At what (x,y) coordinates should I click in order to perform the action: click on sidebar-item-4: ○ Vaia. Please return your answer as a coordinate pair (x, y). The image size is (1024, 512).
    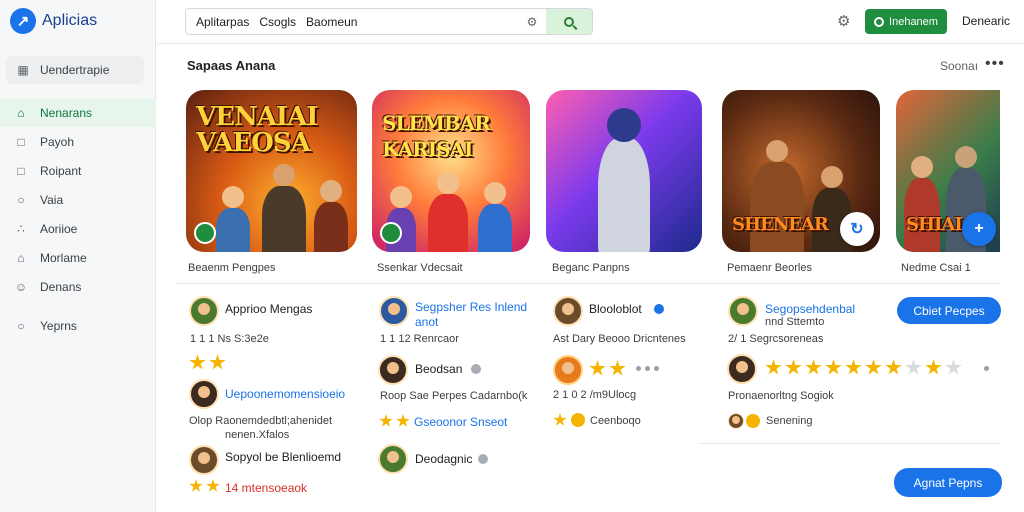
    Looking at the image, I should click on (78, 199).